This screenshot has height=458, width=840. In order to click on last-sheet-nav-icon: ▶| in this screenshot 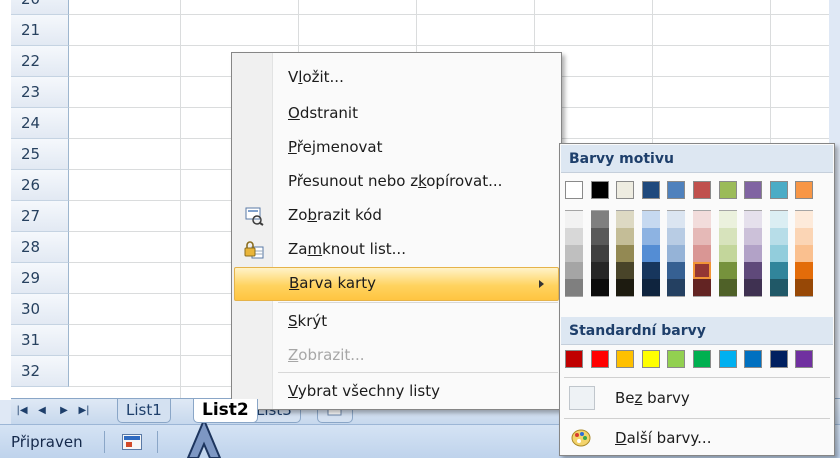, I will do `click(84, 411)`.